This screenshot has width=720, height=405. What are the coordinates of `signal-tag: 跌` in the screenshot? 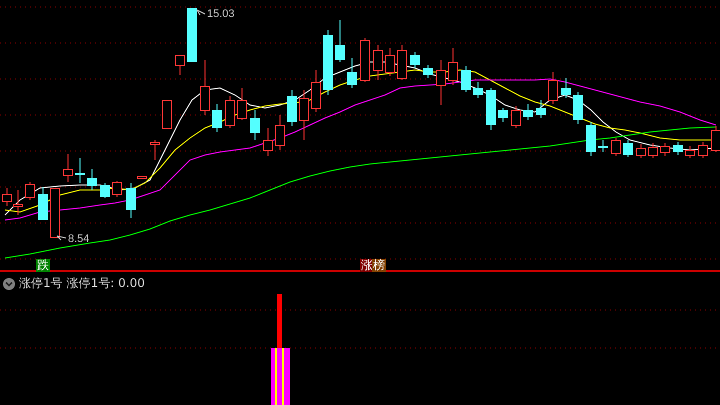 It's located at (43, 265).